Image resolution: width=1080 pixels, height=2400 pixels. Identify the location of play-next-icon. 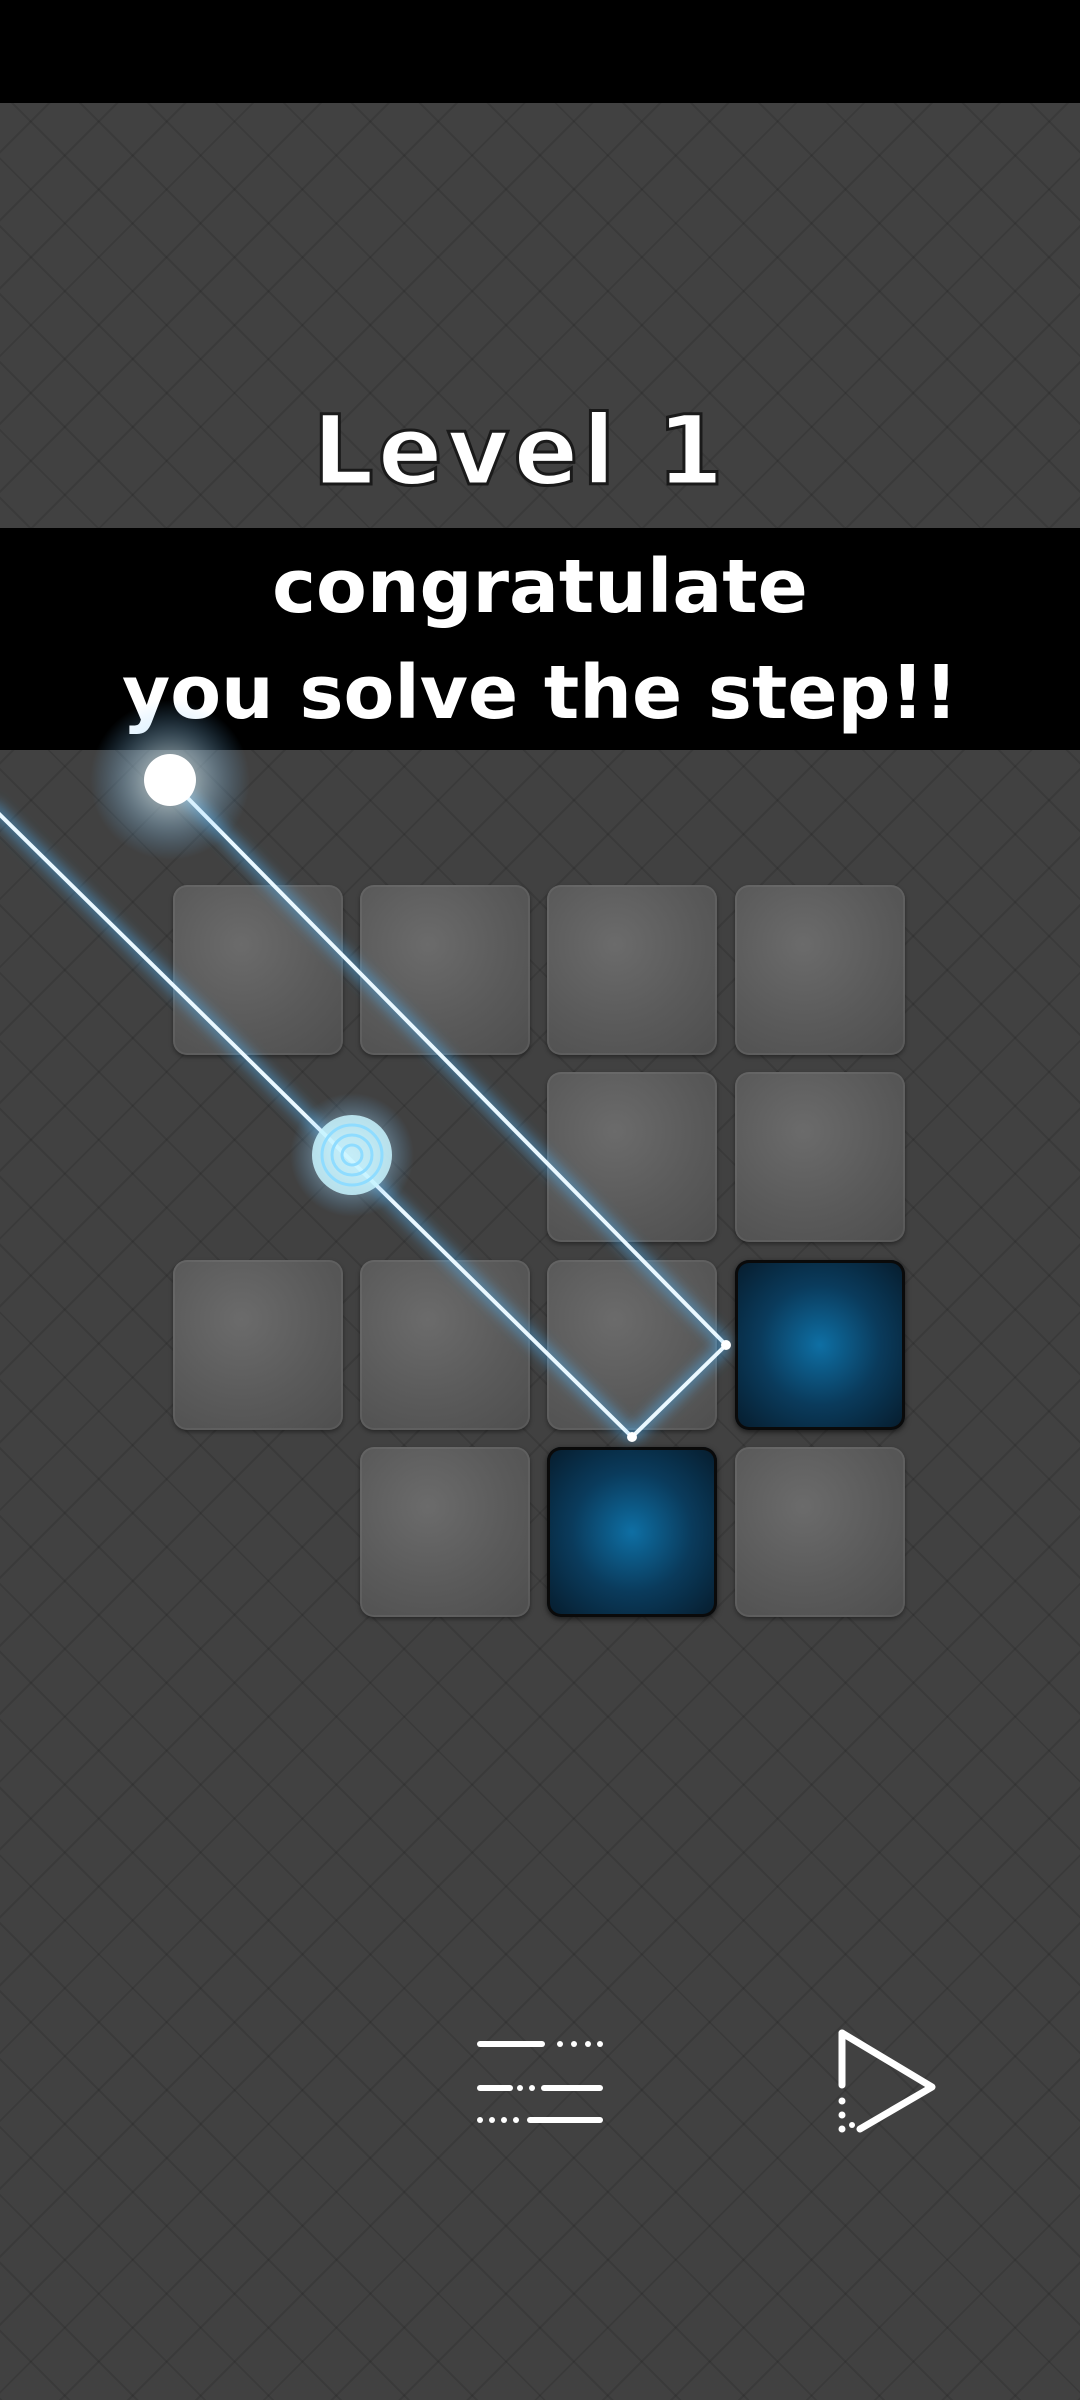
(885, 2085).